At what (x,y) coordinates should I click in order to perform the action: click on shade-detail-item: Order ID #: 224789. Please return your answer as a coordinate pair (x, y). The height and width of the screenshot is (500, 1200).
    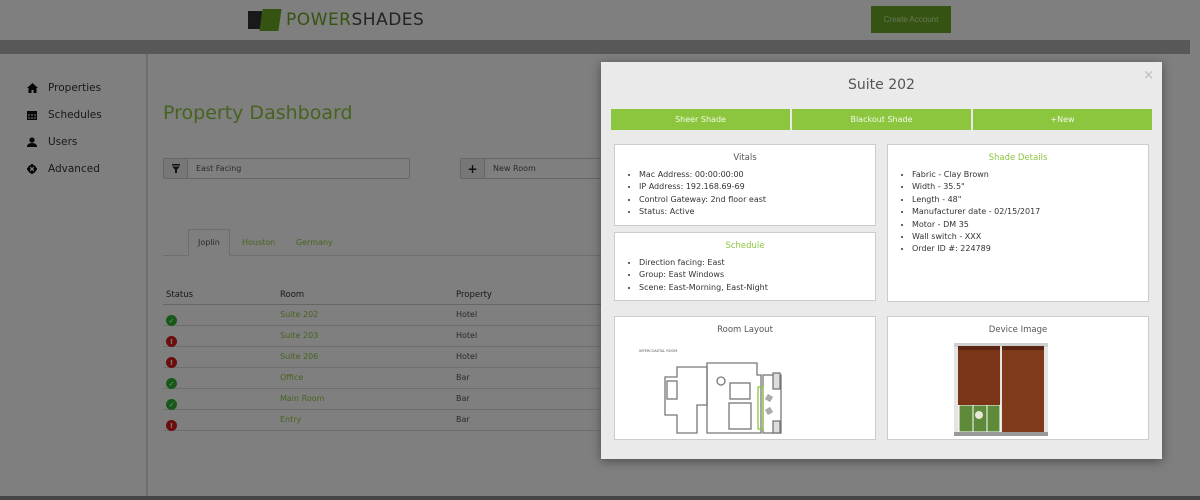
    Looking at the image, I should click on (1030, 249).